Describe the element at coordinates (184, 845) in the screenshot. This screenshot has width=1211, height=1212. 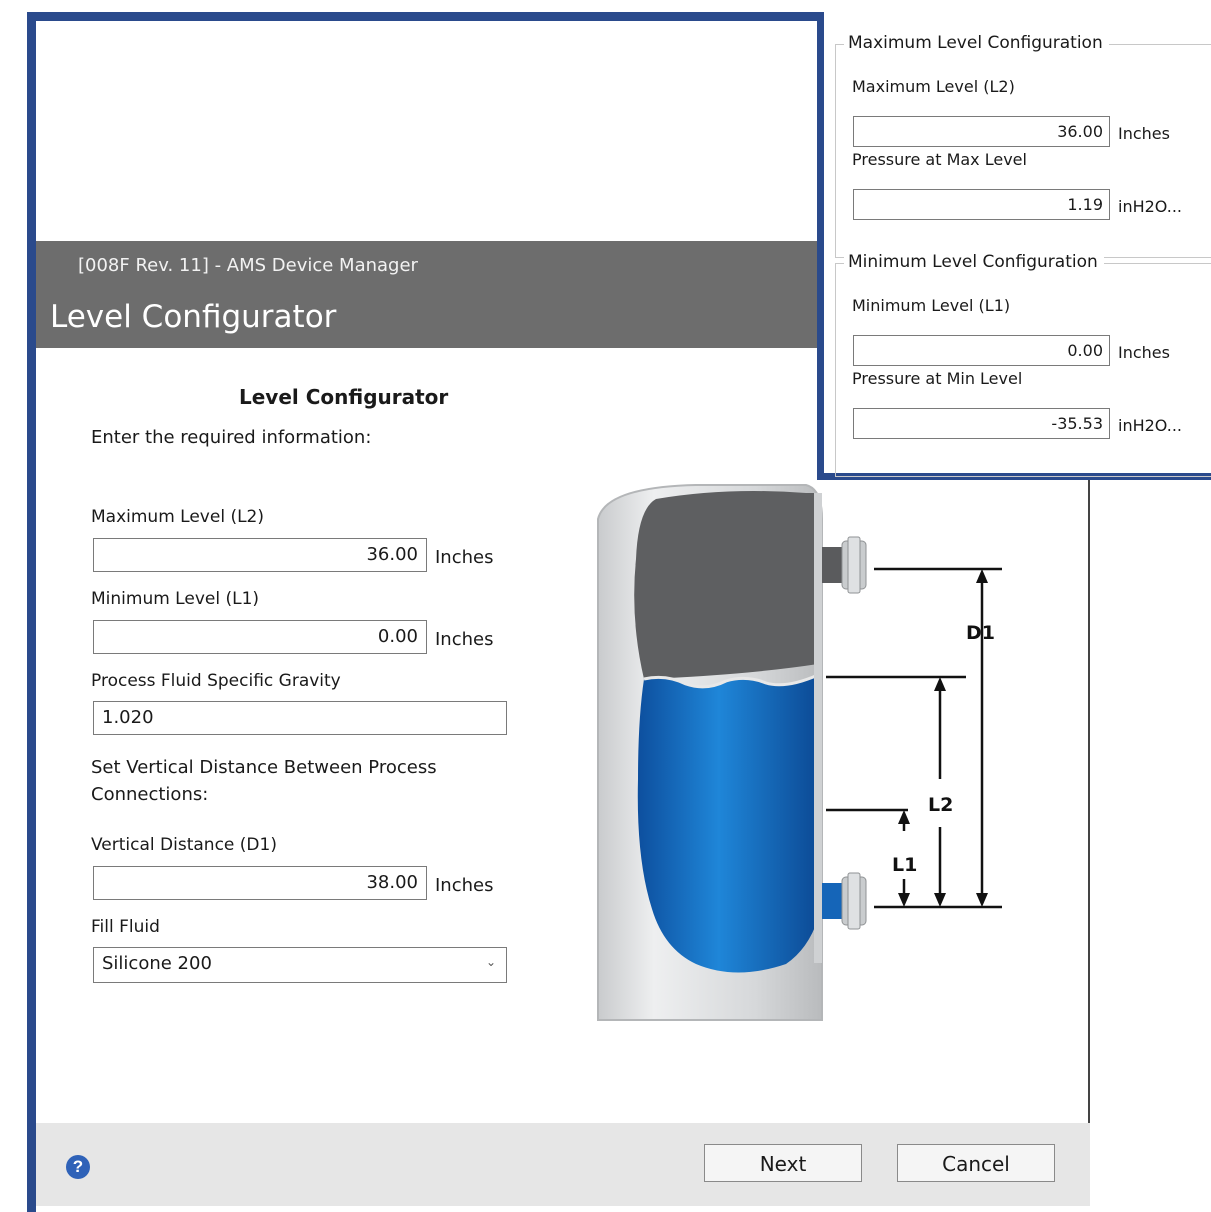
I see `vertical-distance-label: Vertical Distance (D1)` at that location.